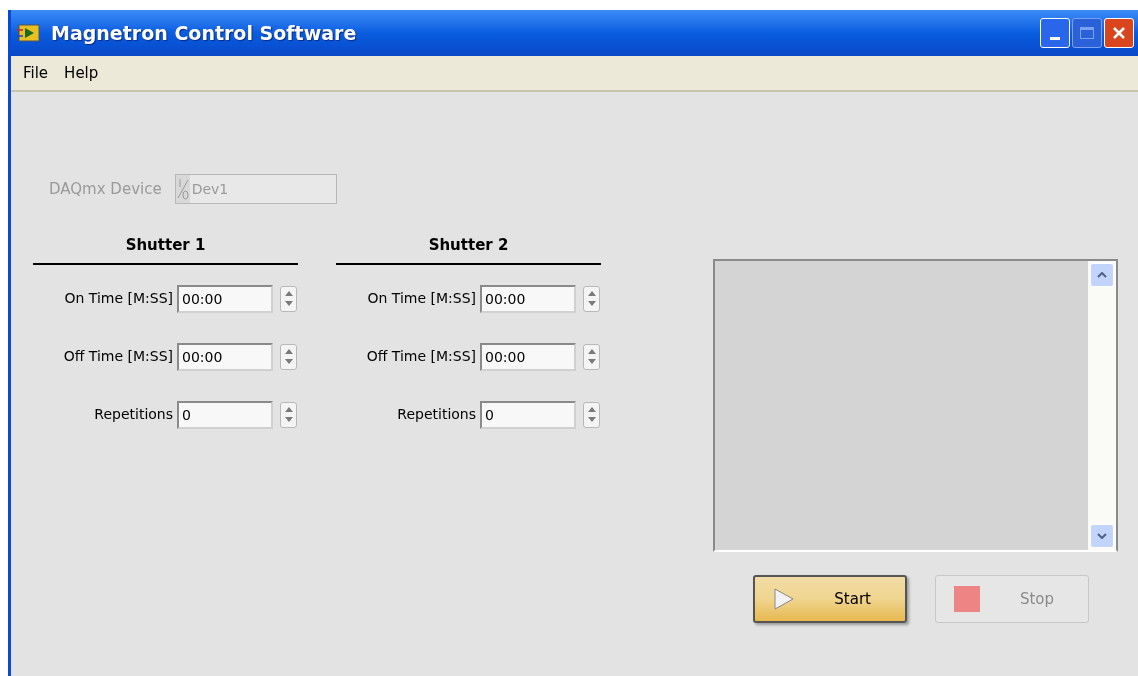 The image size is (1138, 676). What do you see at coordinates (81, 73) in the screenshot?
I see `menu-item: Help` at bounding box center [81, 73].